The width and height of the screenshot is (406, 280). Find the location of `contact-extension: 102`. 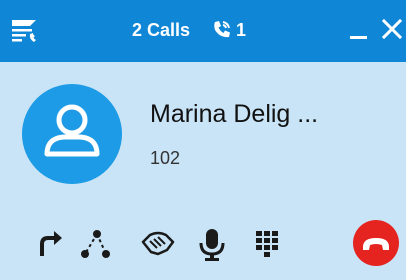

contact-extension: 102 is located at coordinates (165, 158).